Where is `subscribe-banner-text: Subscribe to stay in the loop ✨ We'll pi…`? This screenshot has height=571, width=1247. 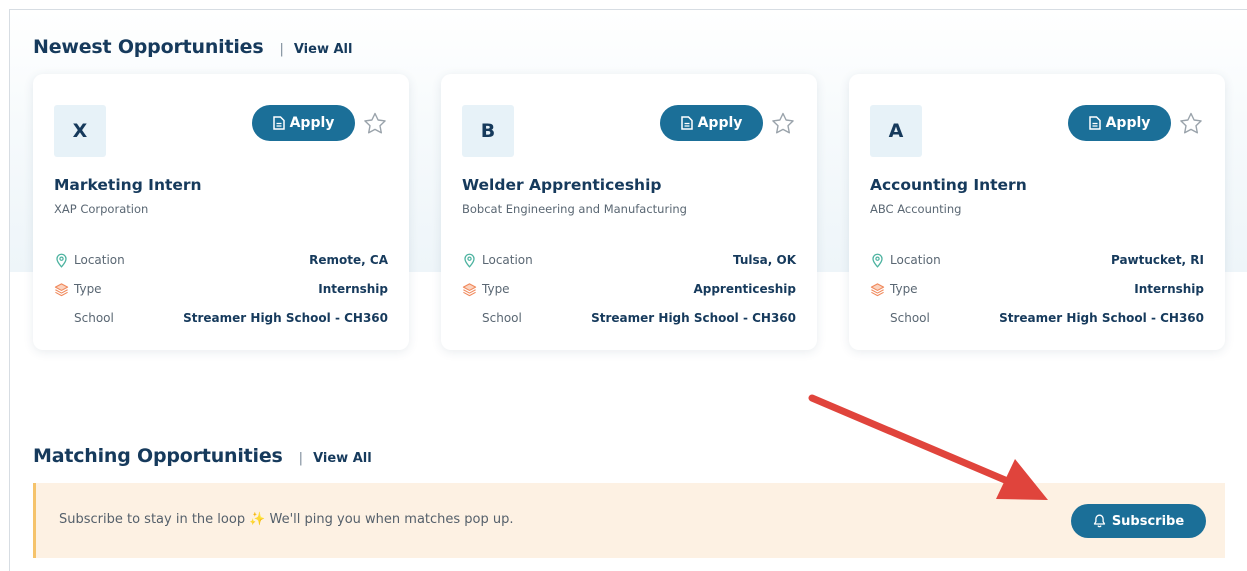 subscribe-banner-text: Subscribe to stay in the loop ✨ We'll pi… is located at coordinates (286, 519).